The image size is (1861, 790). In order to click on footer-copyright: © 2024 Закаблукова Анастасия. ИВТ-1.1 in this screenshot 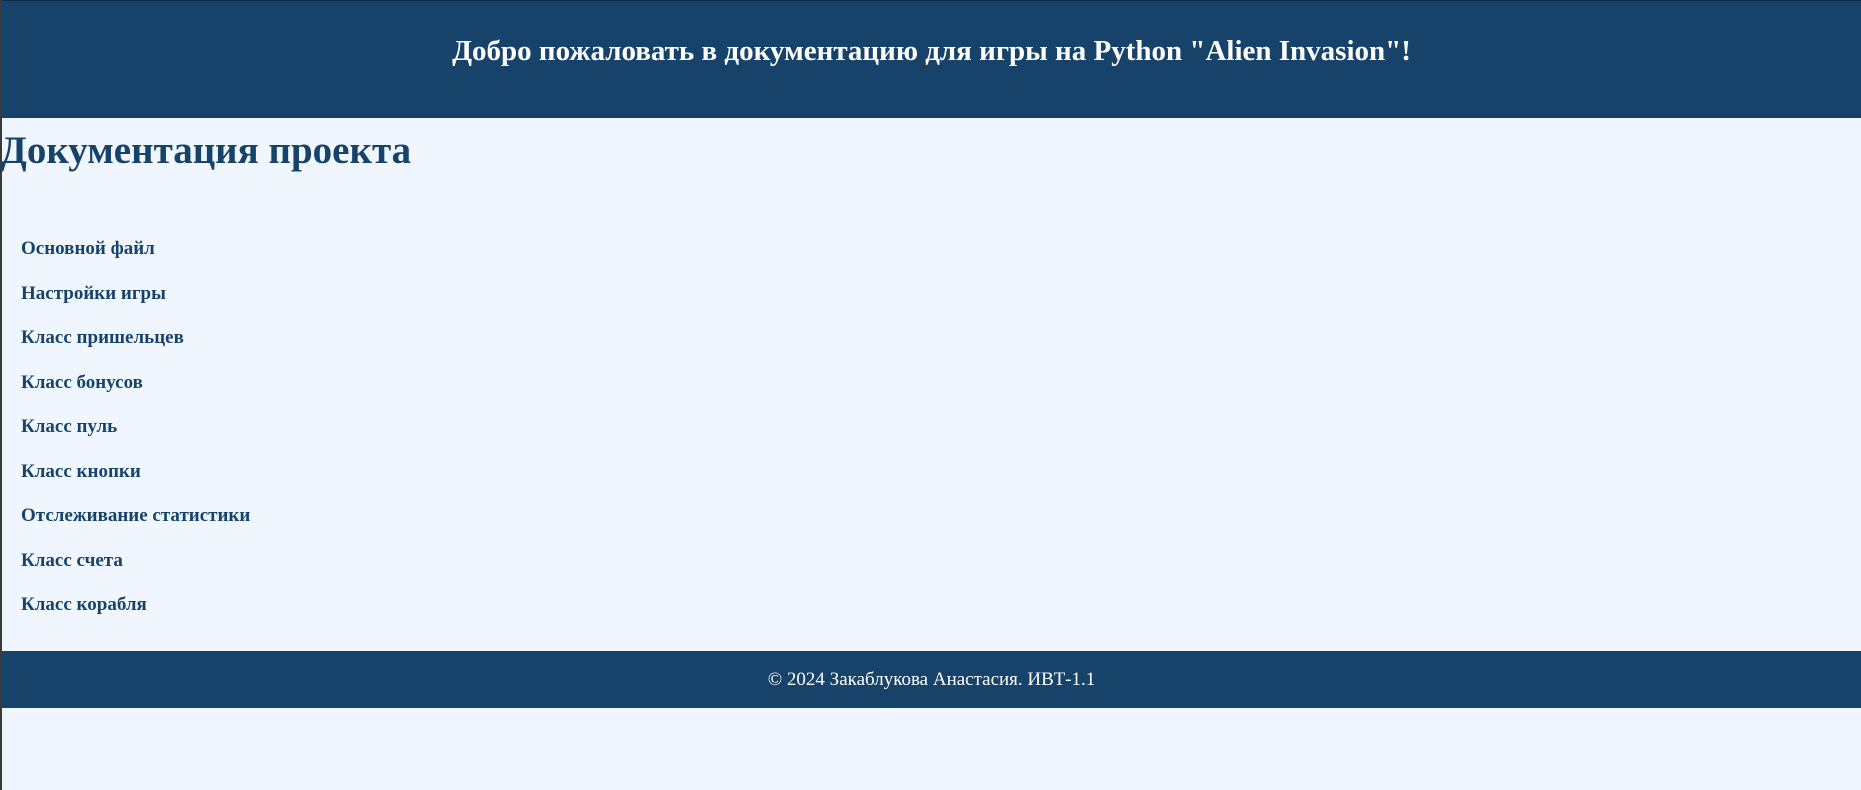, I will do `click(931, 679)`.